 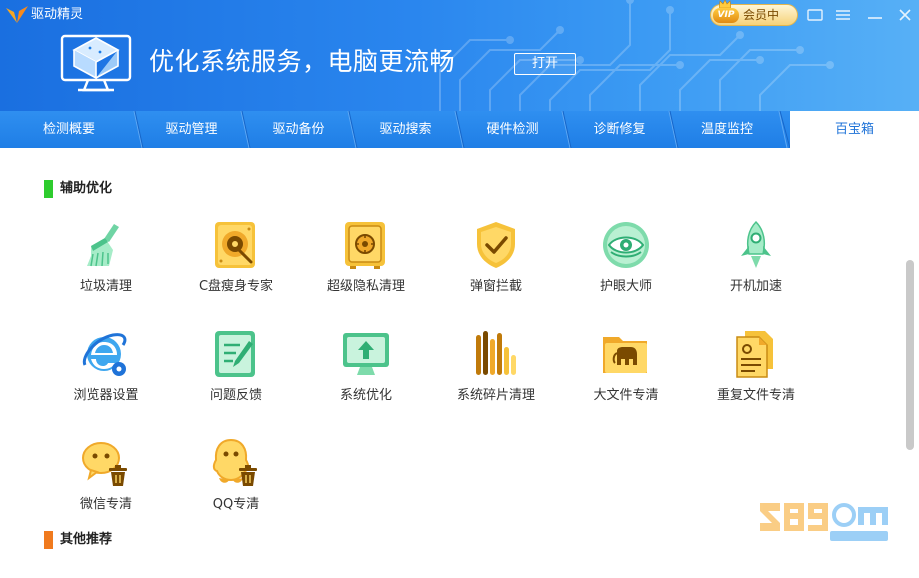 I want to click on crown-icon, so click(x=725, y=4).